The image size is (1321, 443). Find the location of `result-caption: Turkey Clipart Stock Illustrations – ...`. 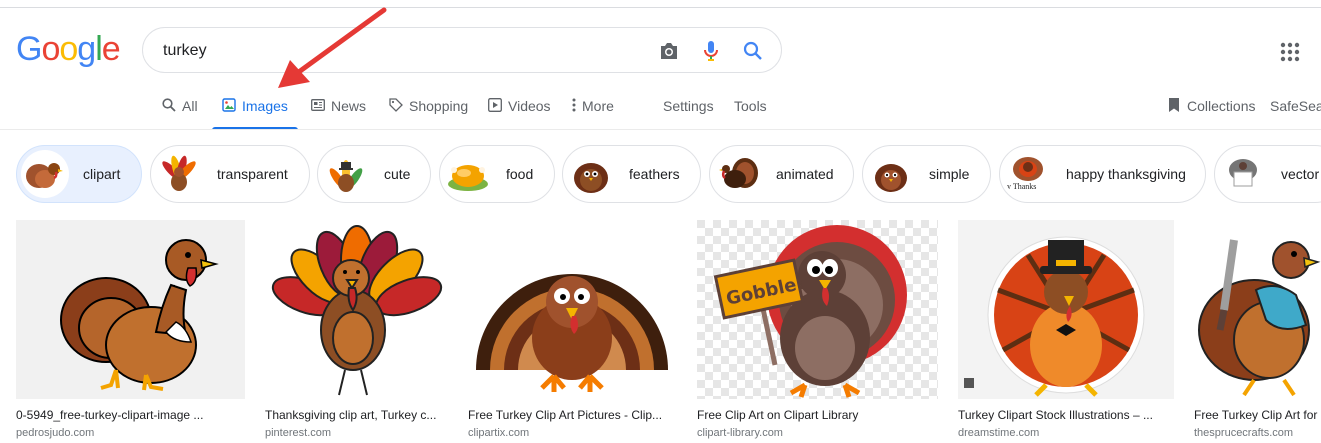

result-caption: Turkey Clipart Stock Illustrations – ... is located at coordinates (1066, 415).